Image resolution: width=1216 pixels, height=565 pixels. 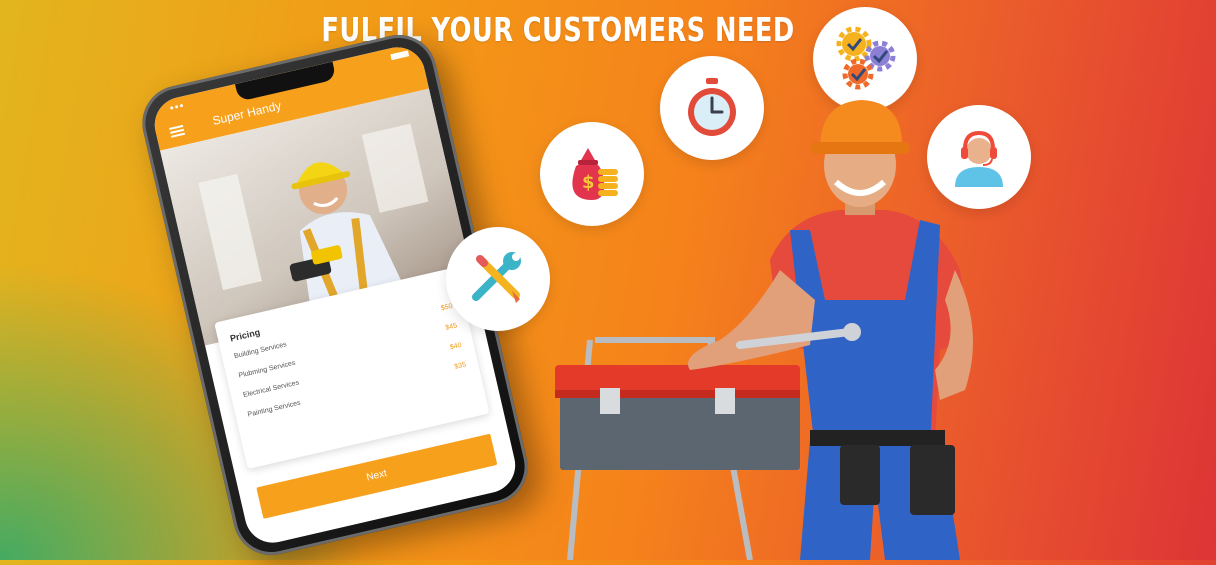 I want to click on app-title: Super Handy, so click(x=247, y=113).